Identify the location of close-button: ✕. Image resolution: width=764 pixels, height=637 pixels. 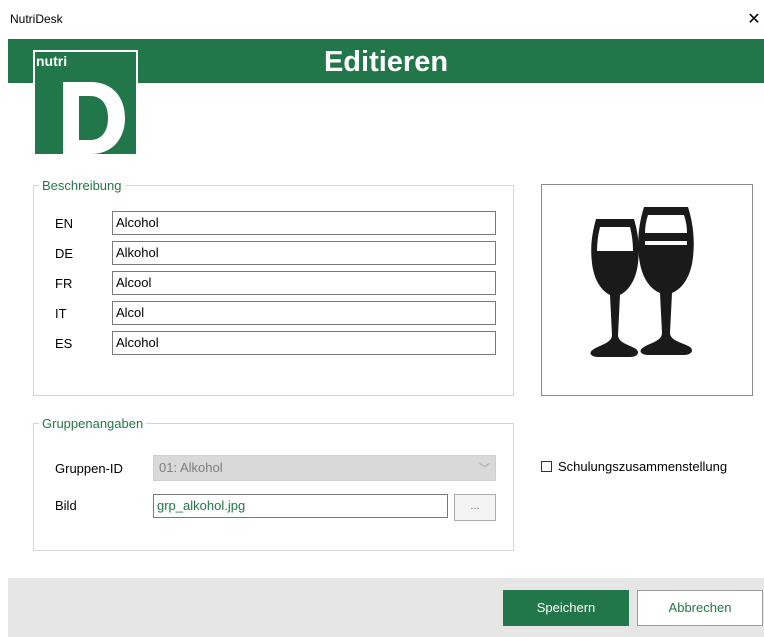
(754, 20).